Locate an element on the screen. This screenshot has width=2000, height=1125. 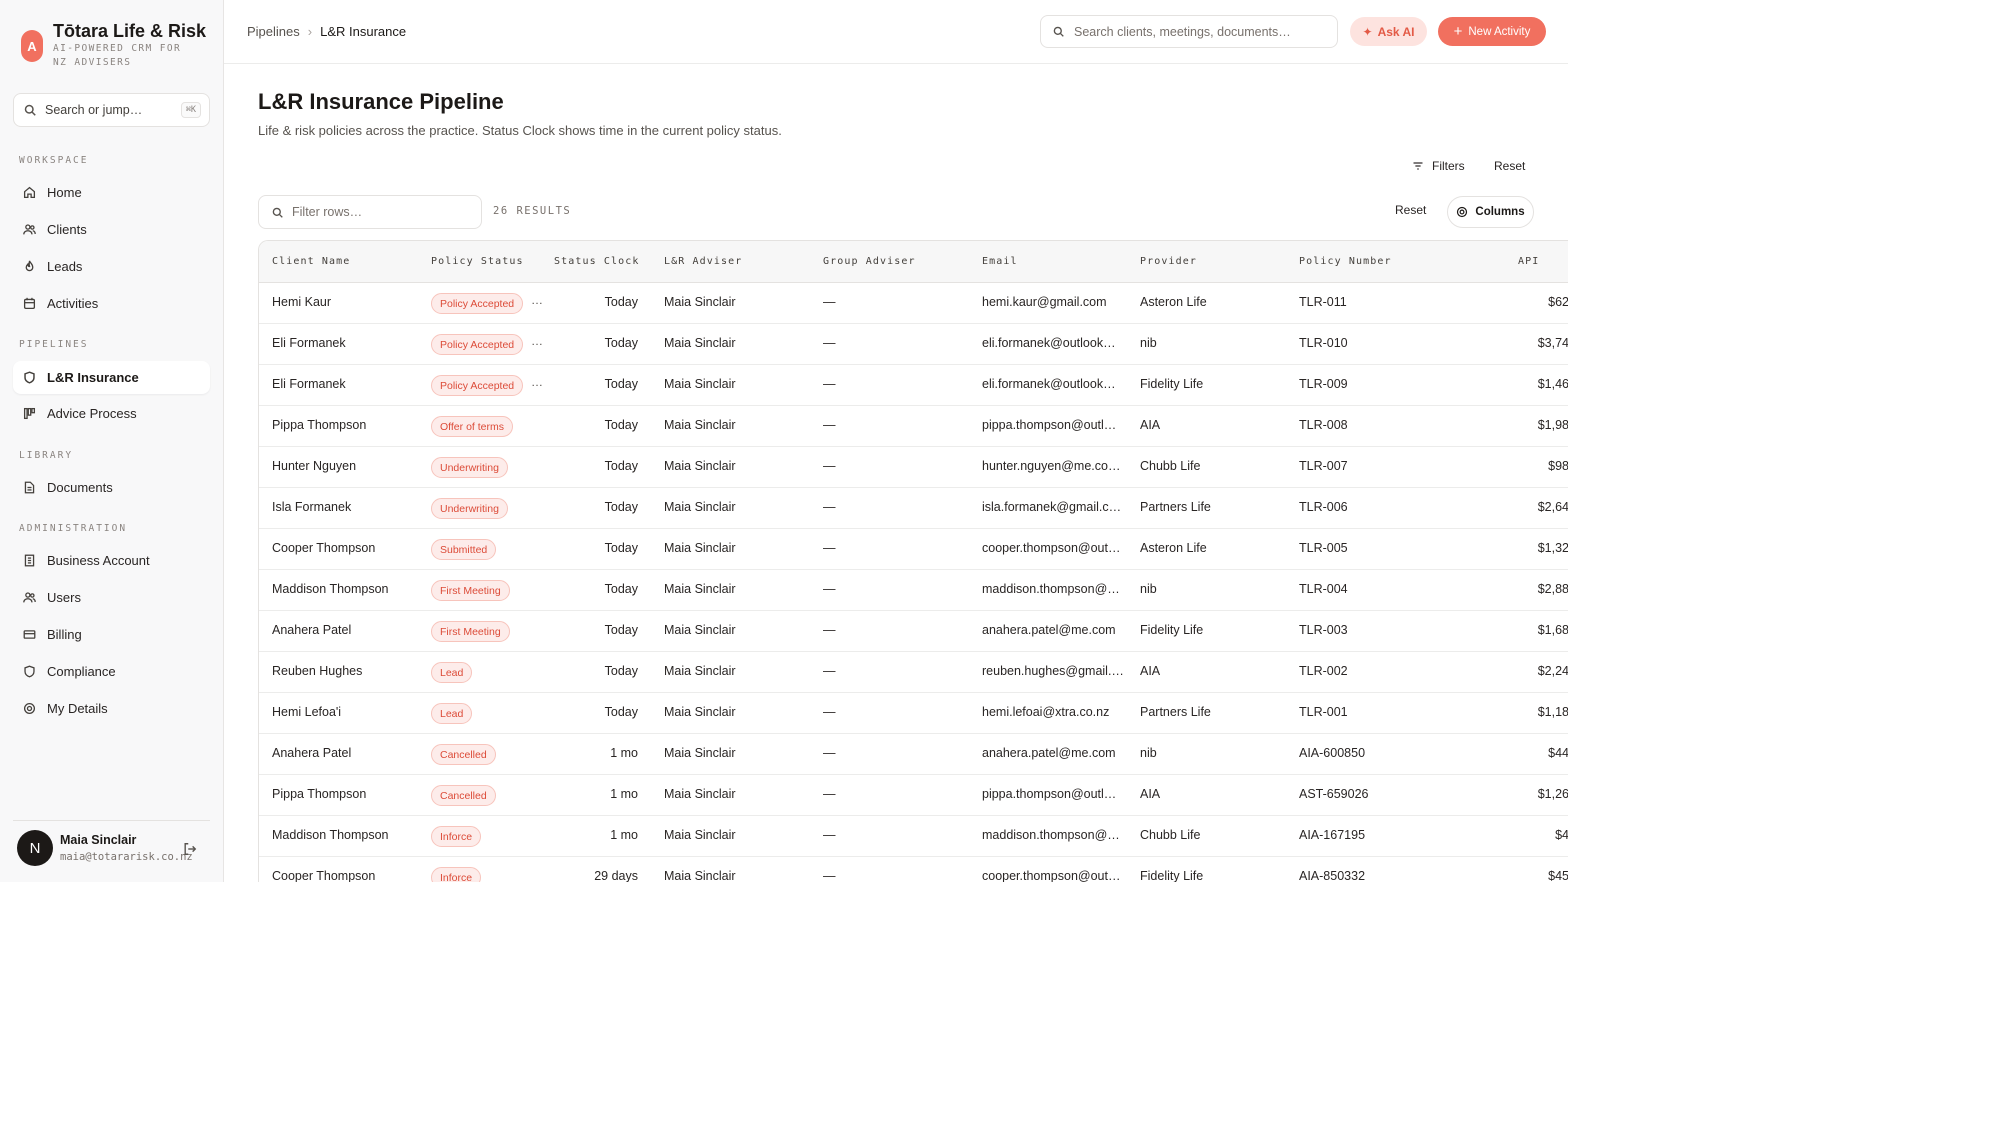
client-name-cell: Hunter Nguyen is located at coordinates (347, 466).